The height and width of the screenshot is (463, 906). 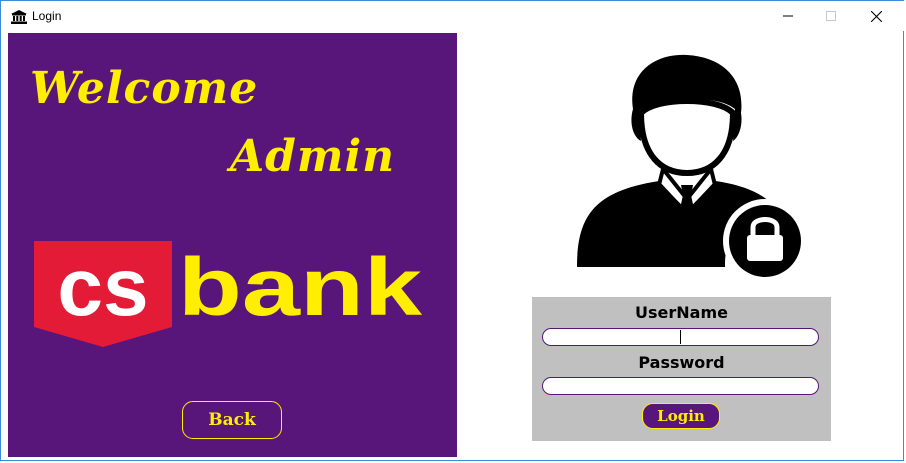 I want to click on minimize-button, so click(x=788, y=16).